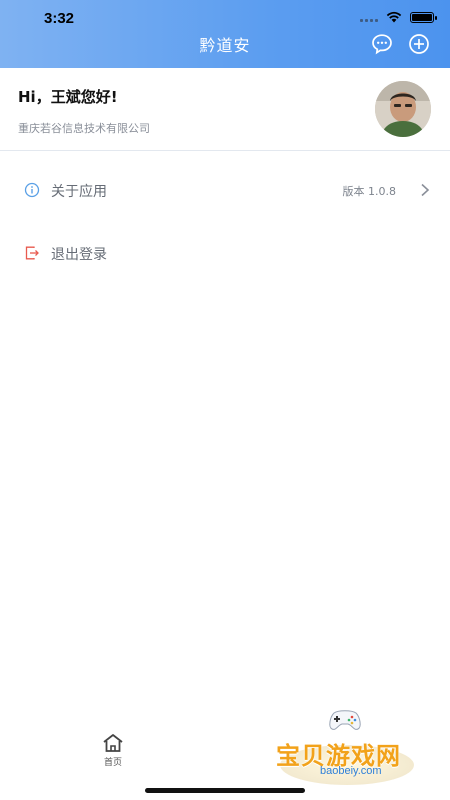  Describe the element at coordinates (425, 190) in the screenshot. I see `chevron-right-icon` at that location.